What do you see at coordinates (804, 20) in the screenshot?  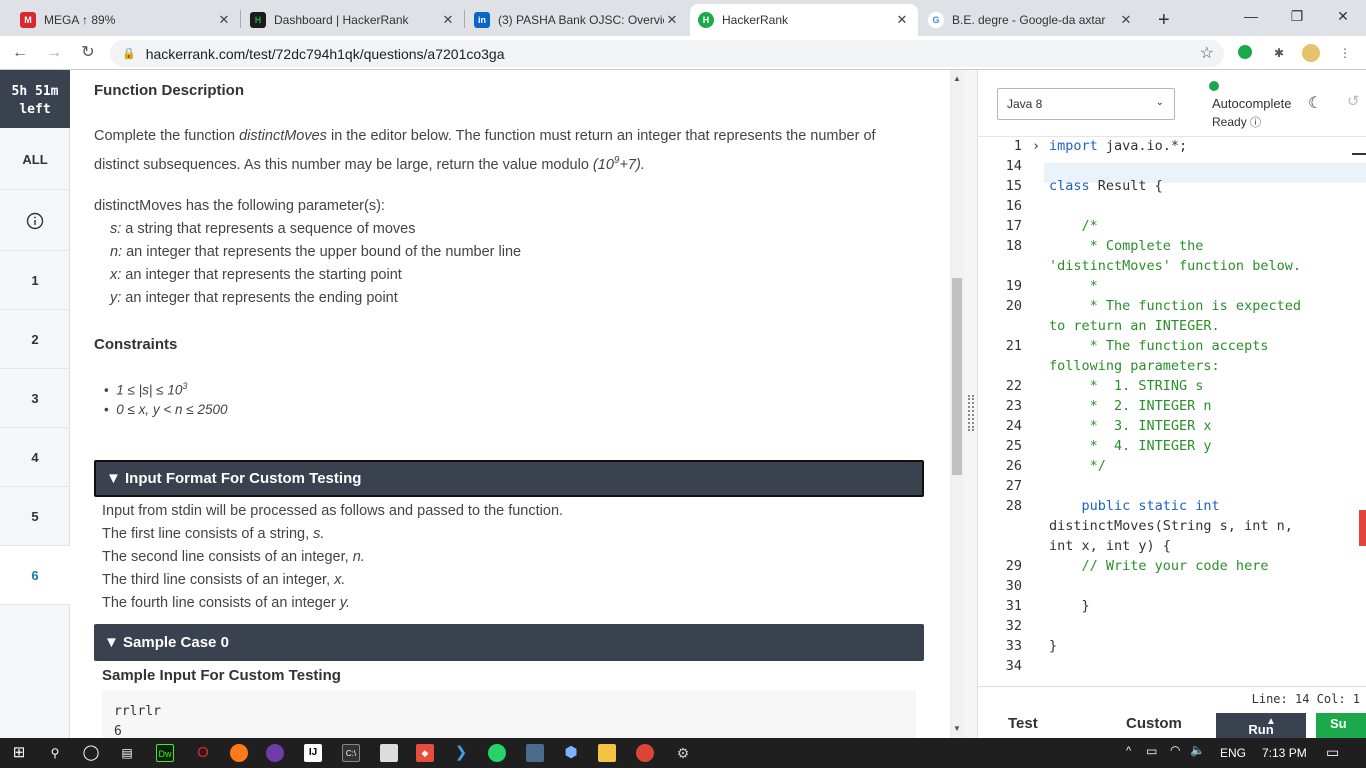 I see `tab-hackerrank-active: H HackerRank ✕` at bounding box center [804, 20].